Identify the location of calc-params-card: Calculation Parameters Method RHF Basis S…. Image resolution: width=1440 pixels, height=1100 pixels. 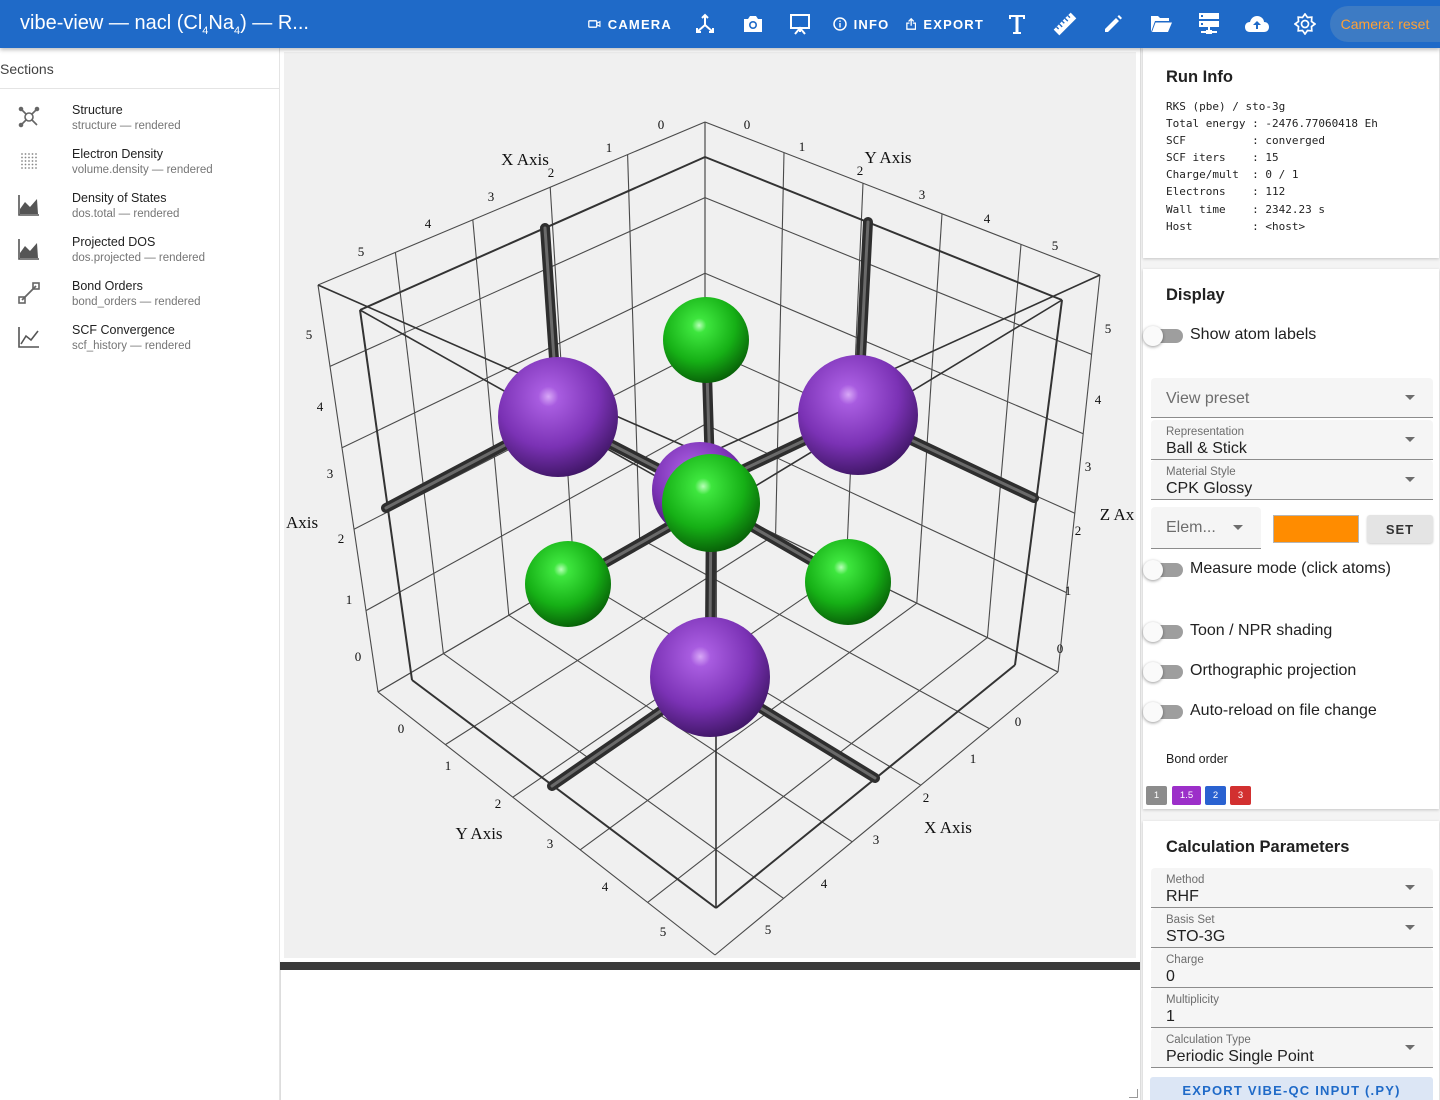
(1291, 960).